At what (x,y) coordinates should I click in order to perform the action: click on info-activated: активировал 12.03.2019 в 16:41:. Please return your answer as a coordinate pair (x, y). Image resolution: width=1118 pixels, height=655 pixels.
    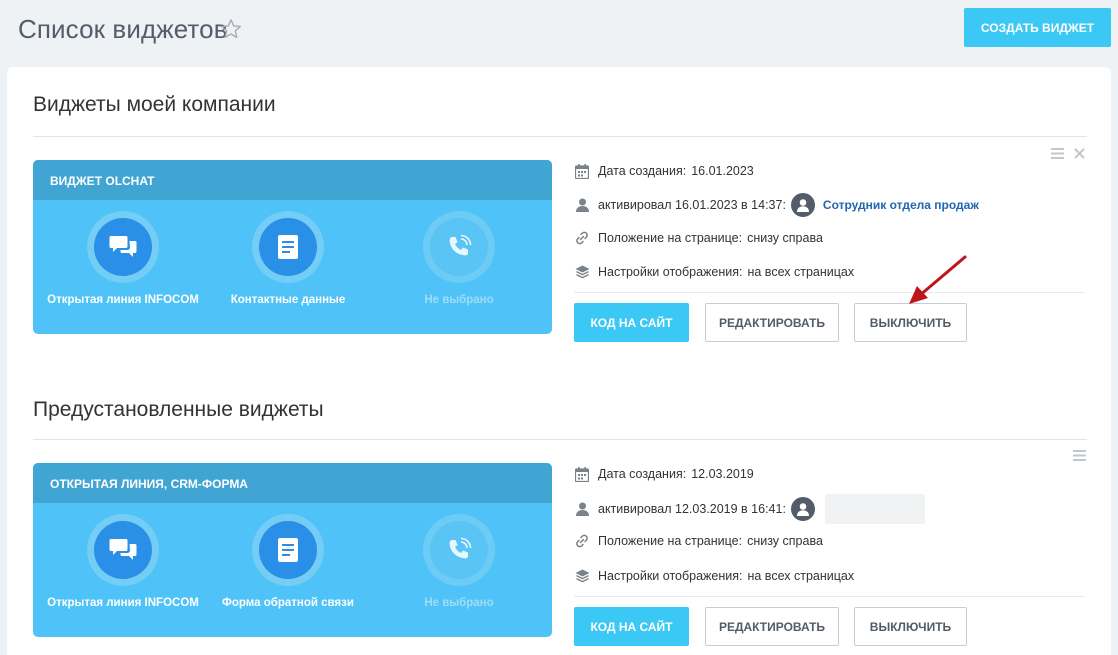
    Looking at the image, I should click on (749, 509).